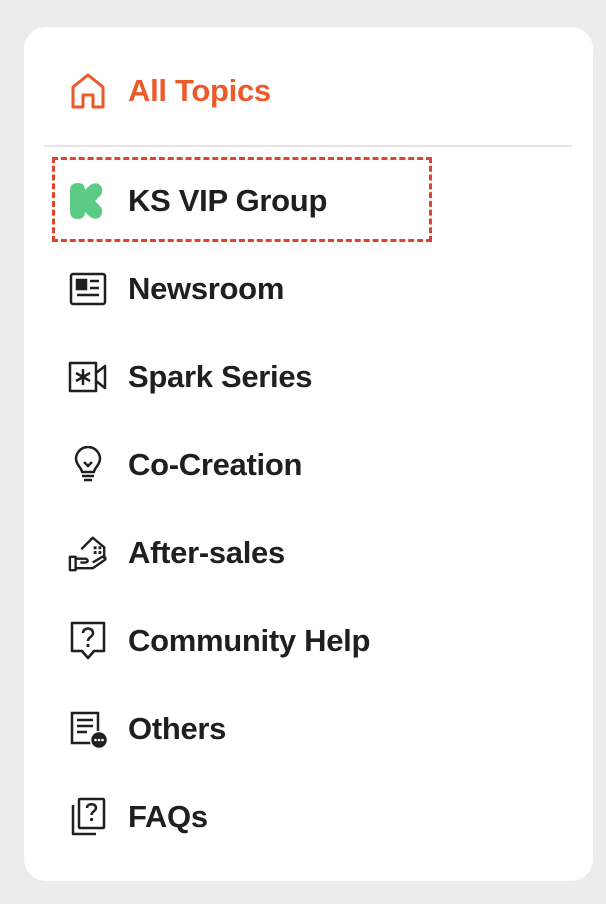 This screenshot has width=606, height=904. Describe the element at coordinates (177, 728) in the screenshot. I see `menu-item-label: Others` at that location.